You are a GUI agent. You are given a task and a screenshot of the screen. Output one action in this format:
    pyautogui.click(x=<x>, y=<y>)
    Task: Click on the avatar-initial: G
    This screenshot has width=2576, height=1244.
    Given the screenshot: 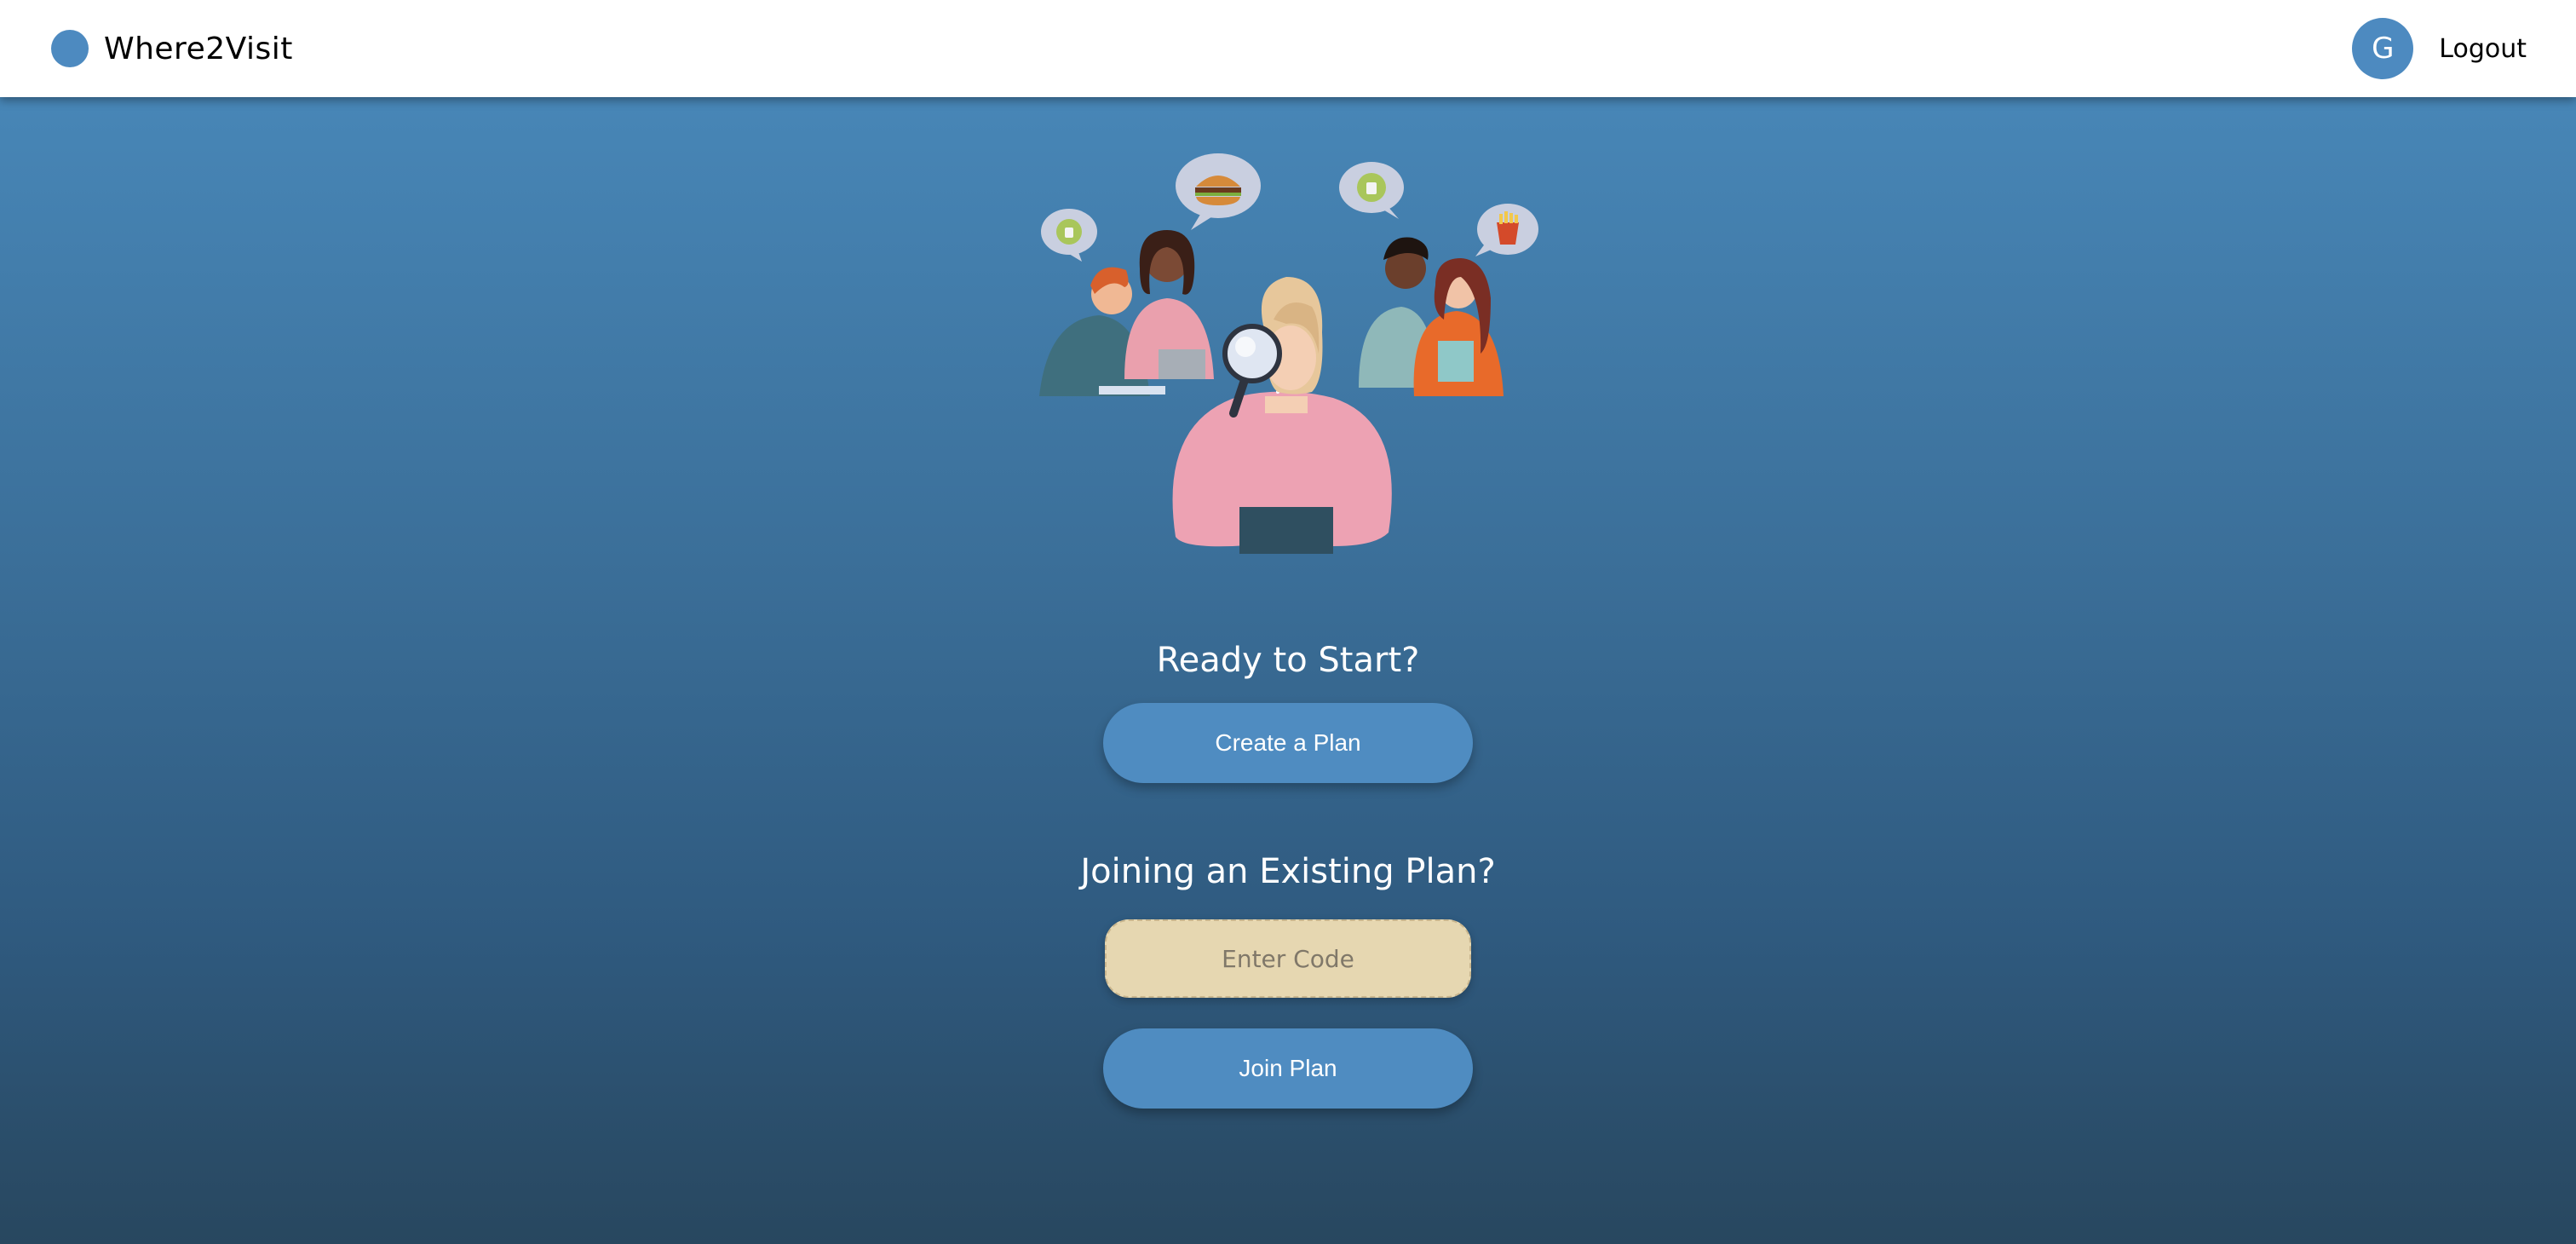 What is the action you would take?
    pyautogui.click(x=2383, y=49)
    